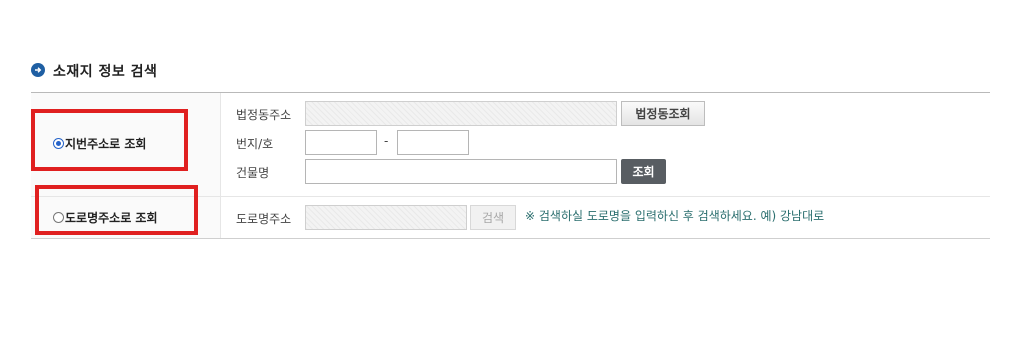 This screenshot has height=350, width=1021. I want to click on lot-sub-input, so click(433, 142).